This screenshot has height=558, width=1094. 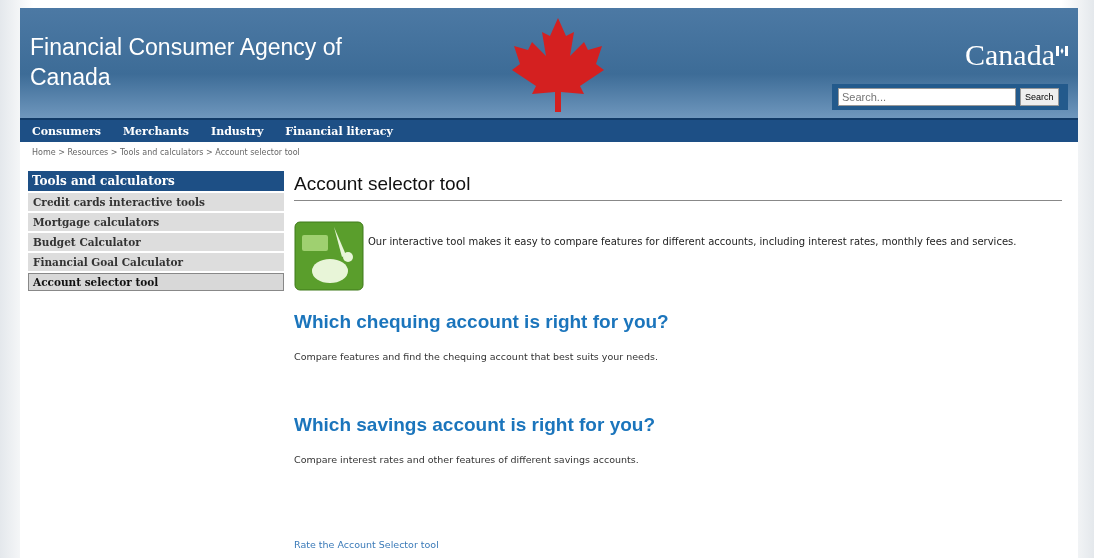 I want to click on nav-link: Financial literacy, so click(x=339, y=131).